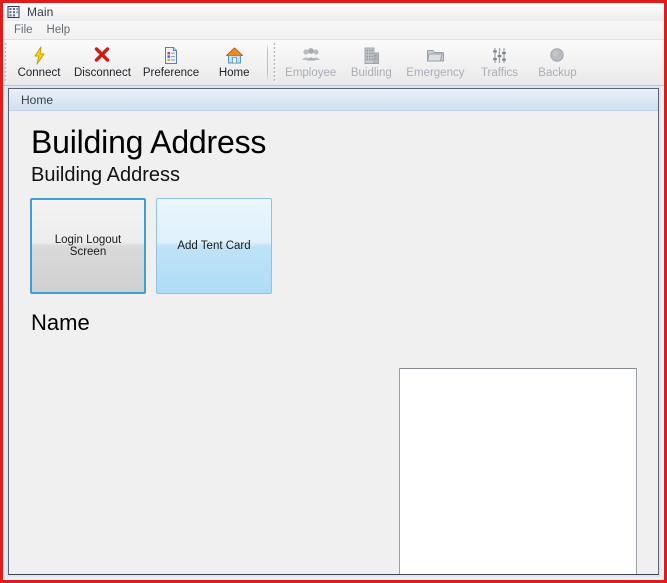 This screenshot has height=583, width=667. I want to click on toolbar-button-employee: Employee, so click(310, 62).